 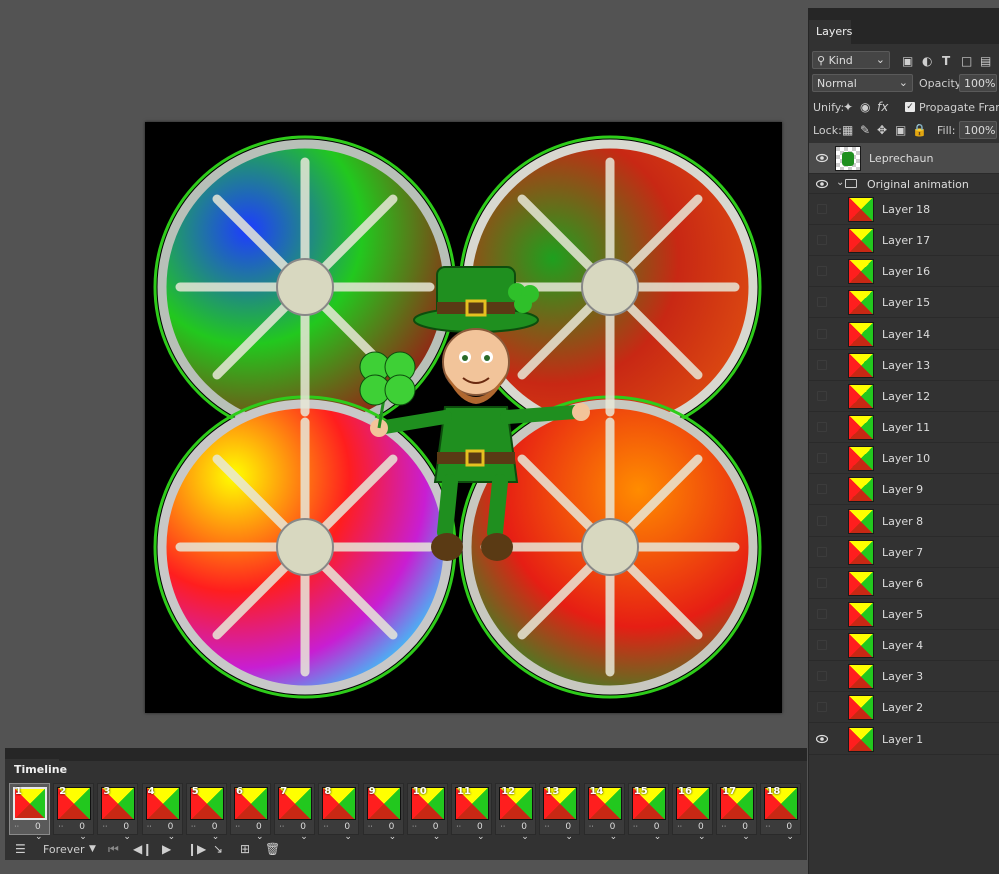 I want to click on layer-row: Layer 6, so click(x=904, y=583).